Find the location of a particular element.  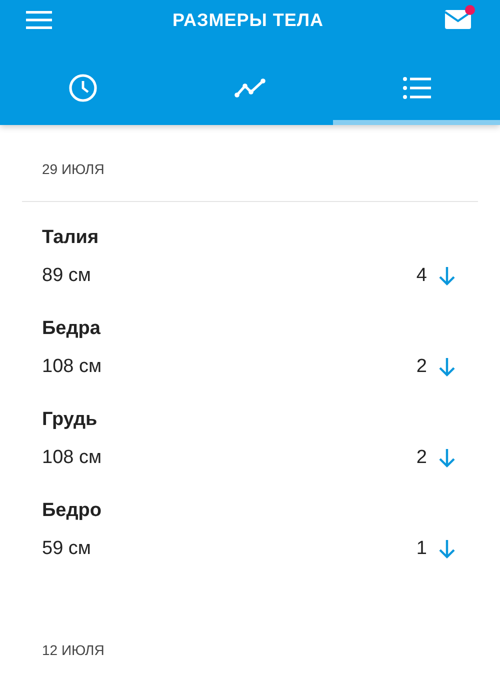

clock-icon is located at coordinates (83, 88).